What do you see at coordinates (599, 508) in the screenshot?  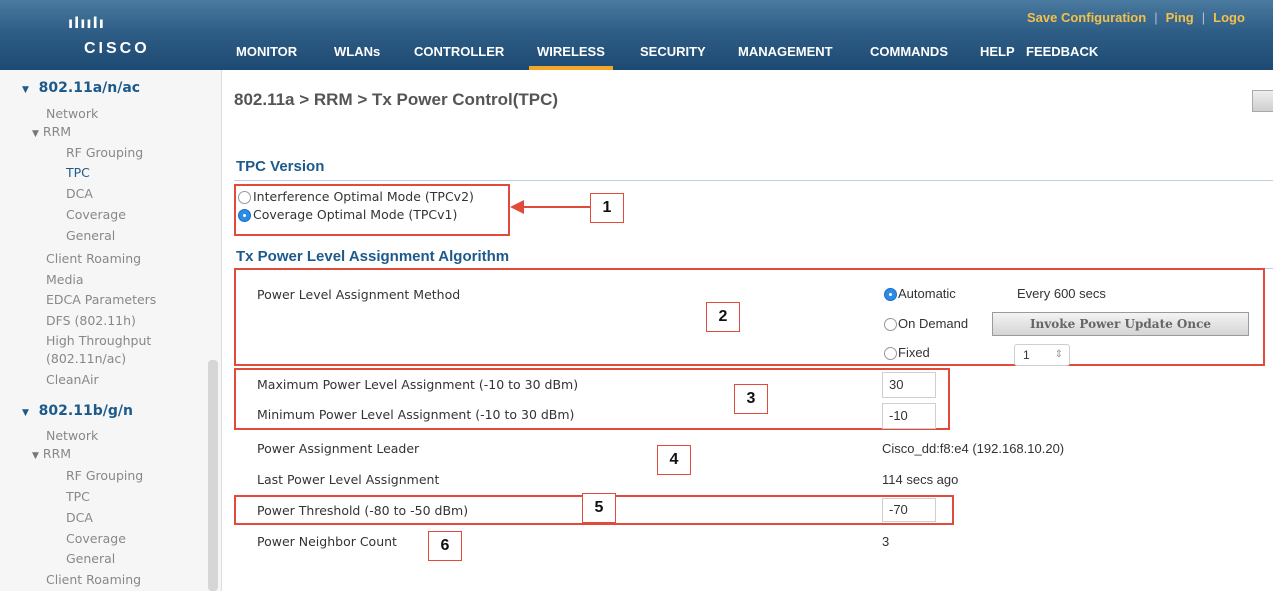 I see `callout-5: 5` at bounding box center [599, 508].